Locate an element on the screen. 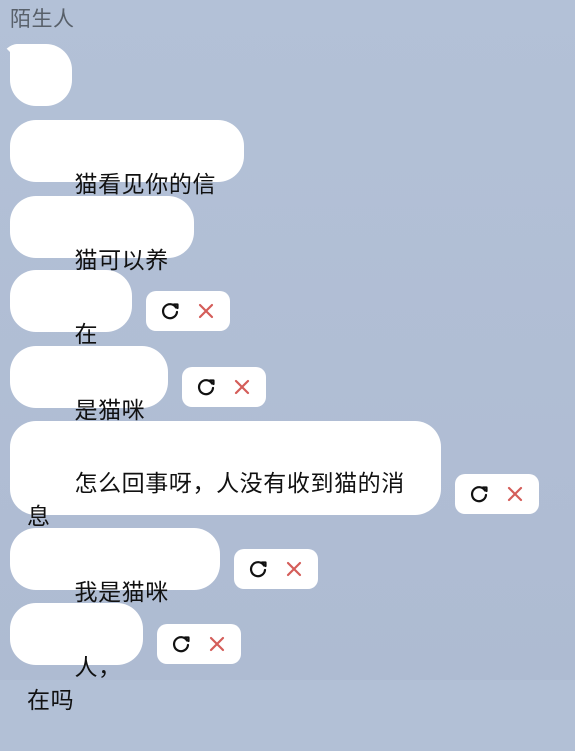  message-row: 猫可以养你！ is located at coordinates (102, 251).